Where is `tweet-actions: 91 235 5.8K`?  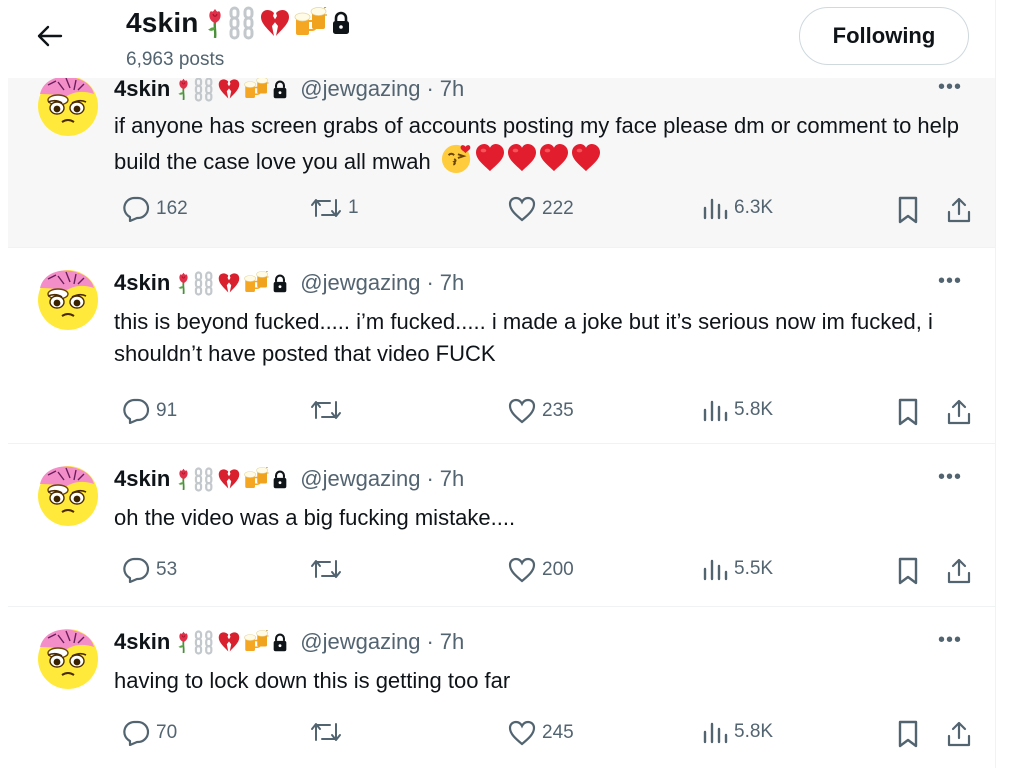
tweet-actions: 91 235 5.8K is located at coordinates (544, 413).